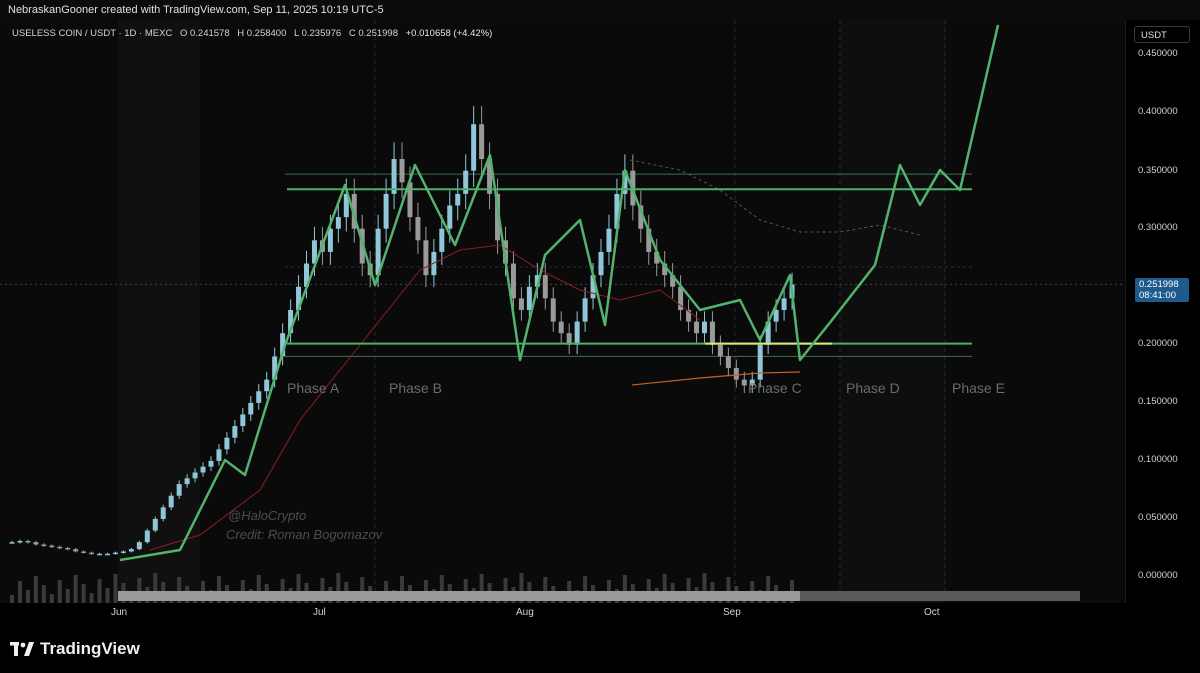 The width and height of the screenshot is (1200, 673). What do you see at coordinates (1158, 459) in the screenshot?
I see `price-label: 0.100000` at bounding box center [1158, 459].